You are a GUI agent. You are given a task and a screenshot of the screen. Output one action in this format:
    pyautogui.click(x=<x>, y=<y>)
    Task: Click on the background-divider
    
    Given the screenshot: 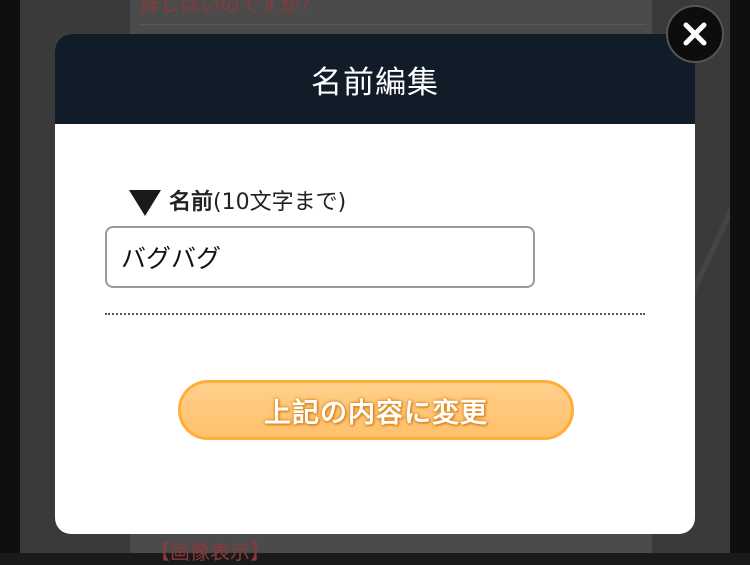 What is the action you would take?
    pyautogui.click(x=393, y=24)
    